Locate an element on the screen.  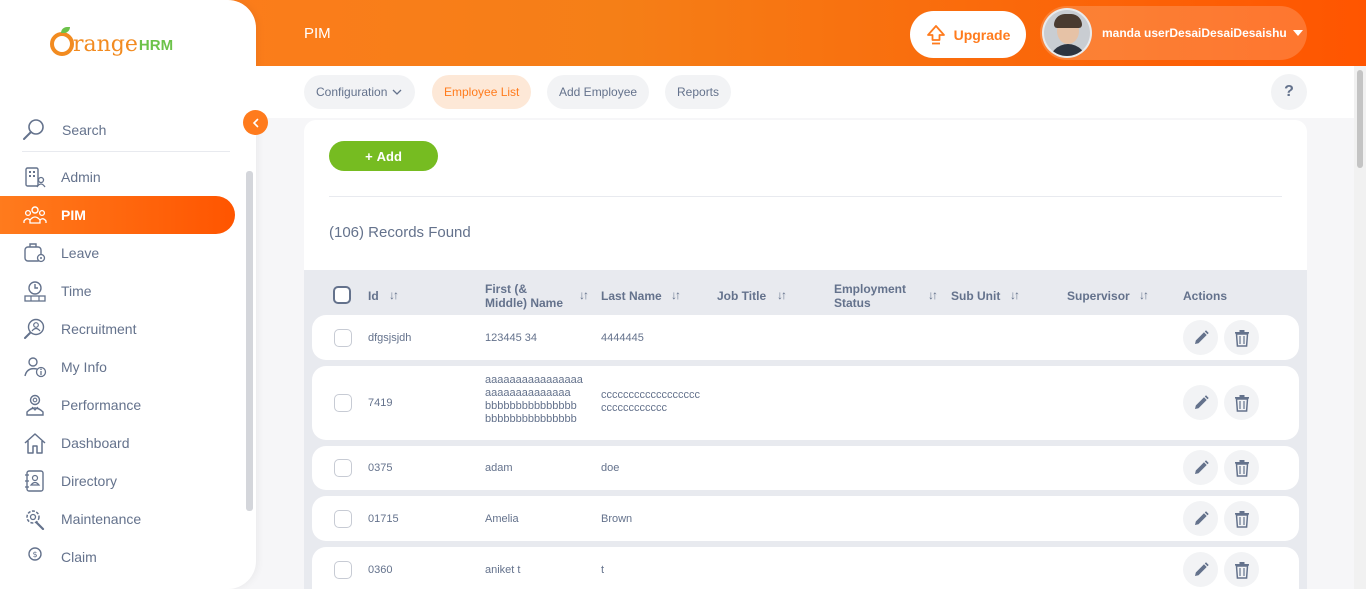
header-job-title: Job Title is located at coordinates (741, 296).